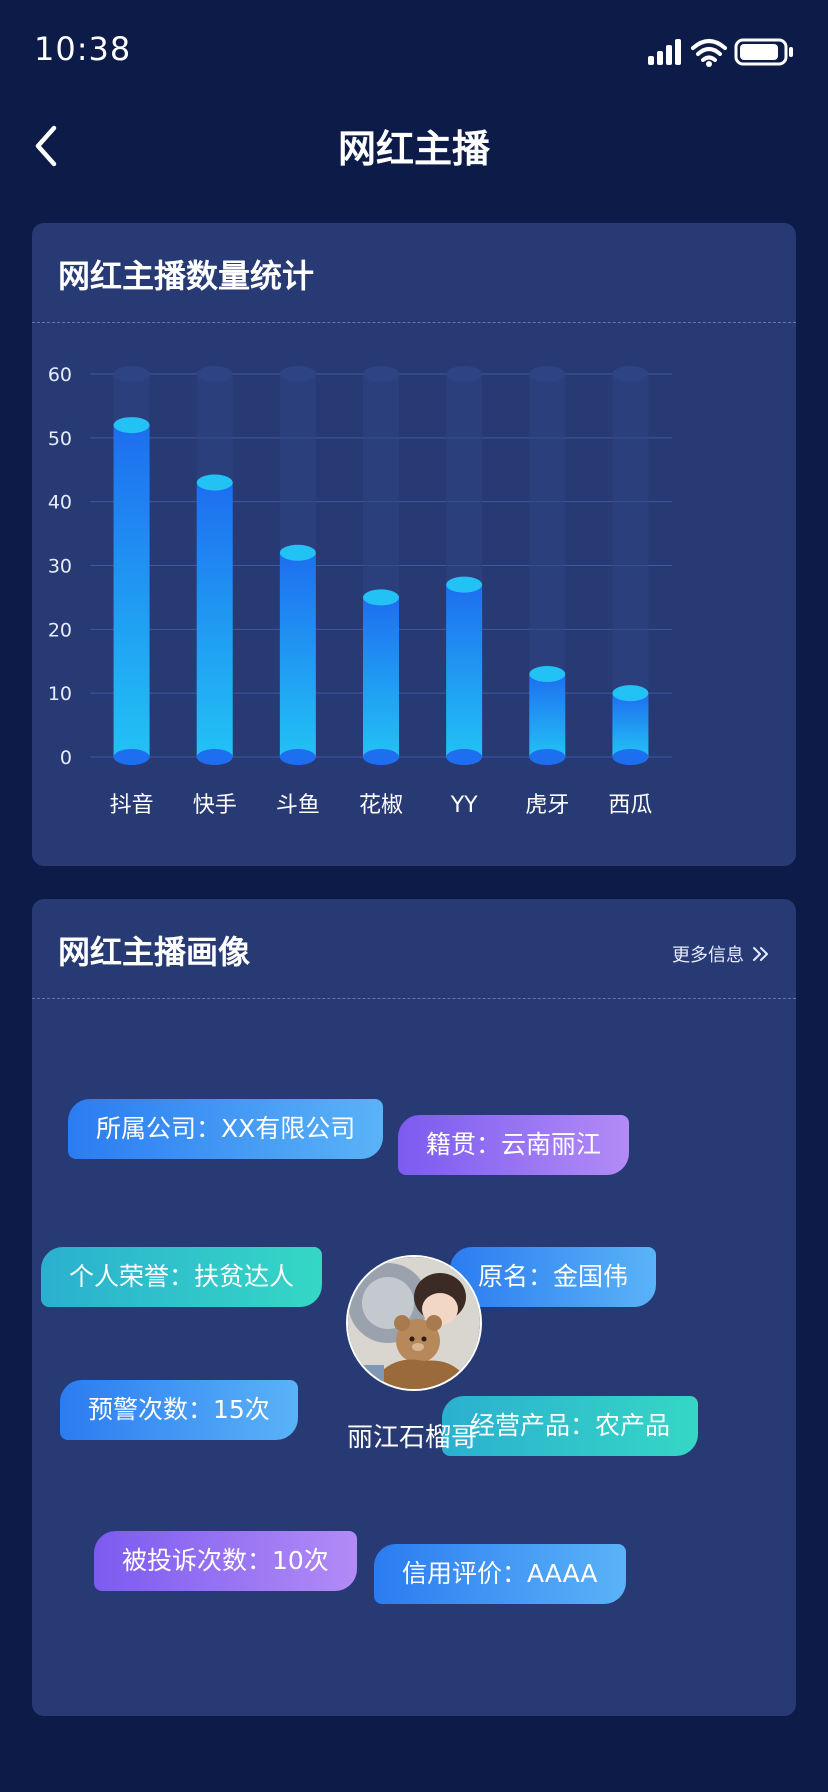 The height and width of the screenshot is (1792, 828). I want to click on battery-icon, so click(763, 52).